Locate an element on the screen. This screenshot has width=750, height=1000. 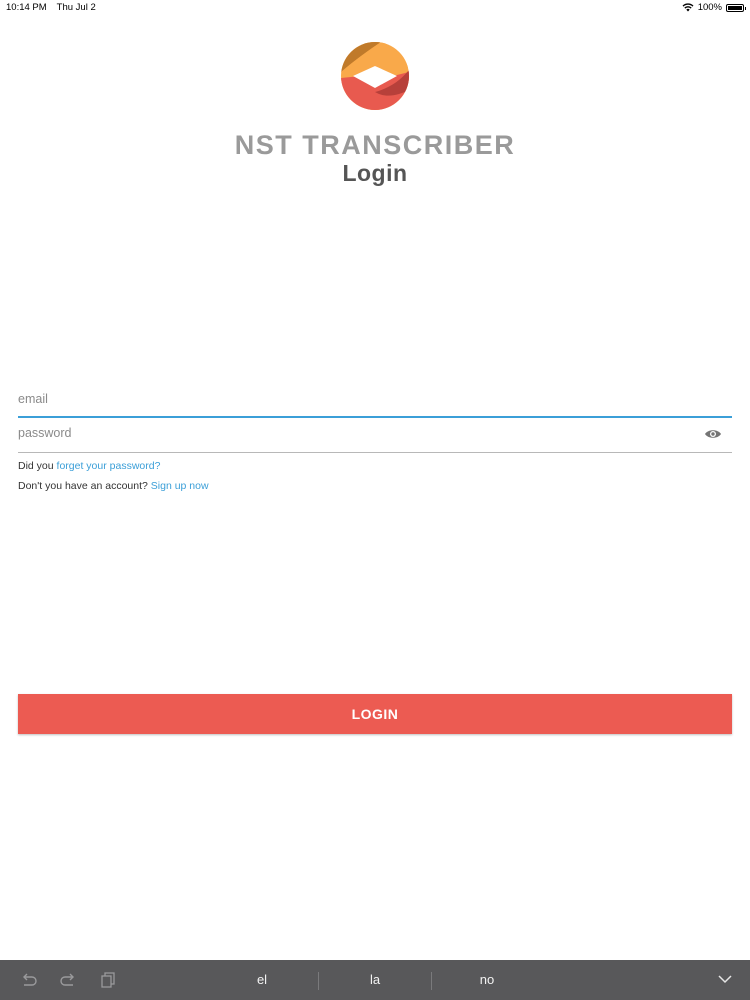
password-input is located at coordinates (348, 430).